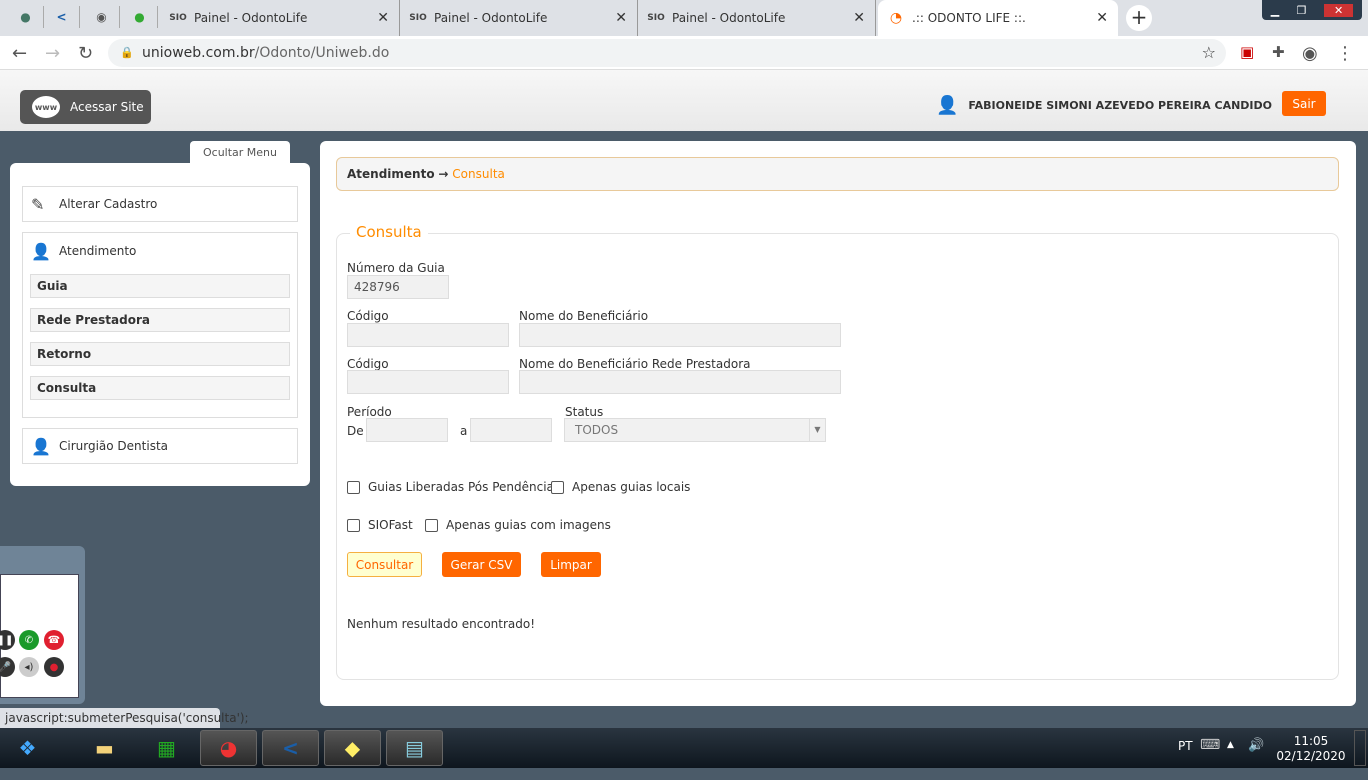  I want to click on gerar-csv-button: Gerar CSV, so click(481, 564).